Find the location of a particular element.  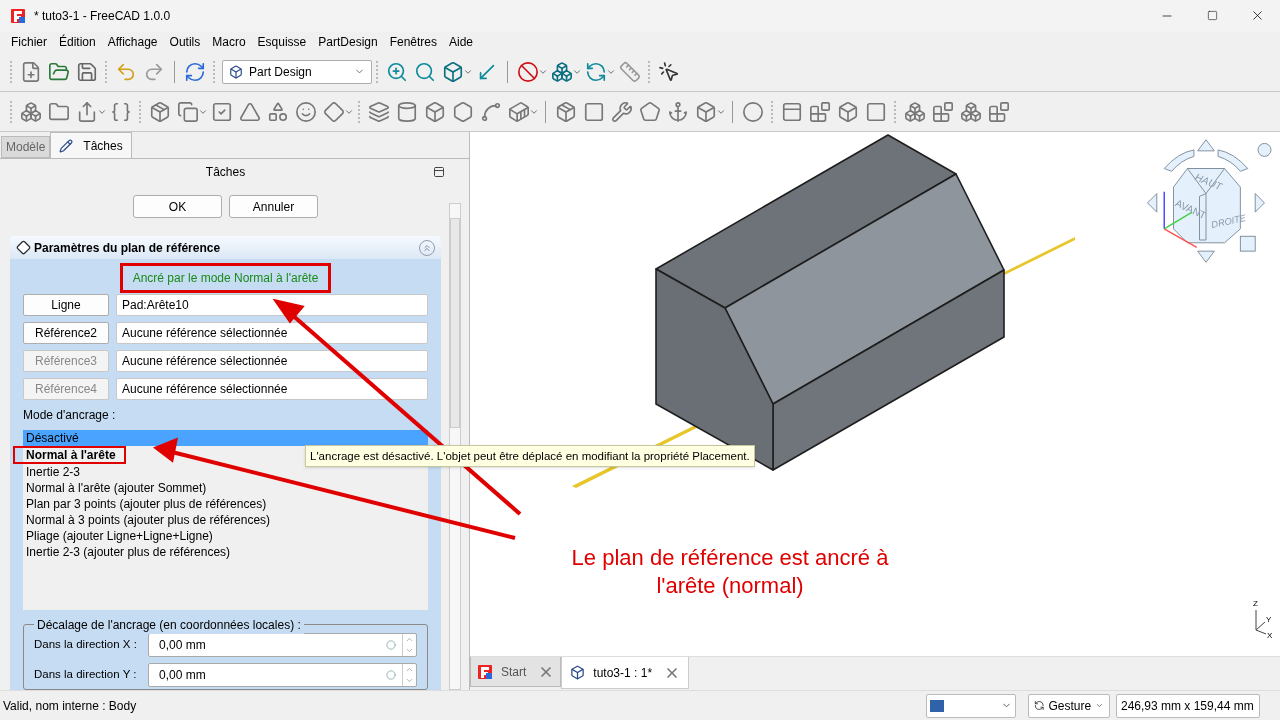

document-tab: tuto3-1 : 1* is located at coordinates (625, 673).